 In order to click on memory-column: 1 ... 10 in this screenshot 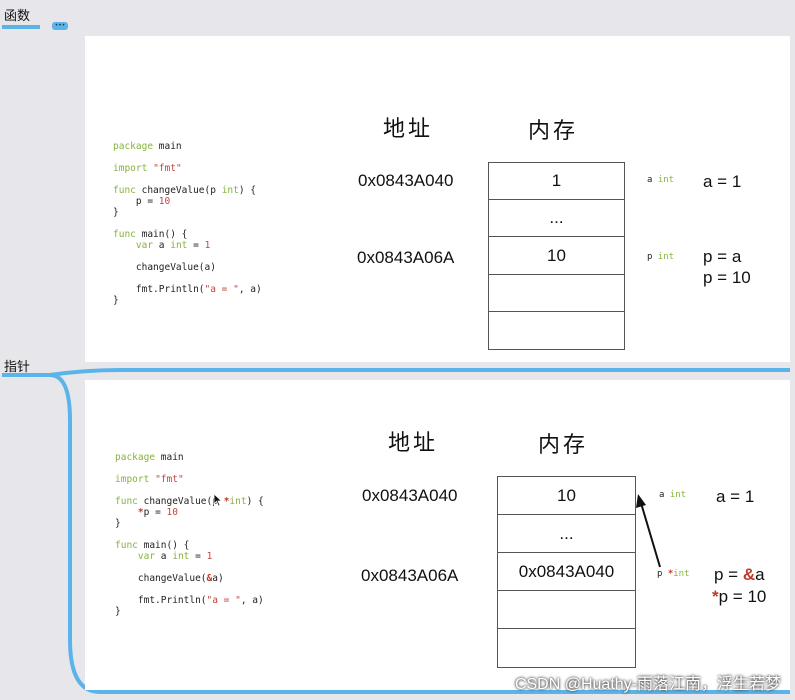, I will do `click(556, 256)`.